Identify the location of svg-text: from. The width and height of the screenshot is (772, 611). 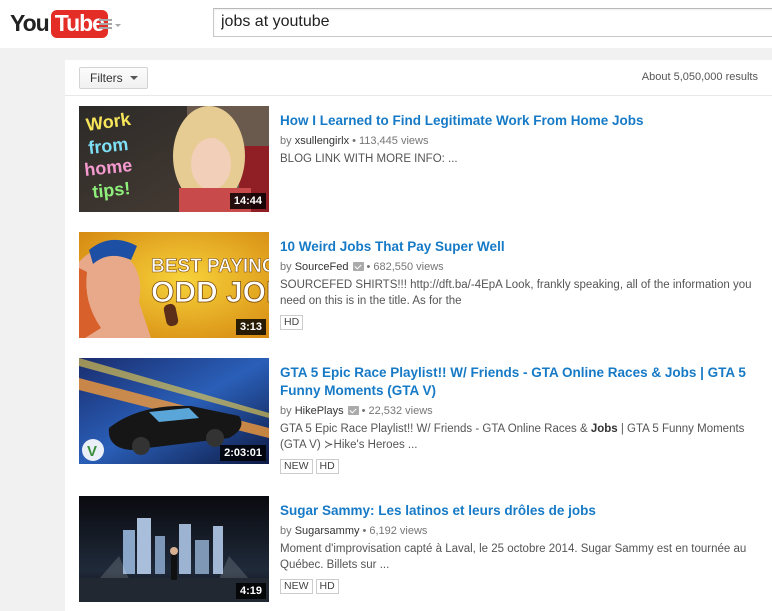
(108, 146).